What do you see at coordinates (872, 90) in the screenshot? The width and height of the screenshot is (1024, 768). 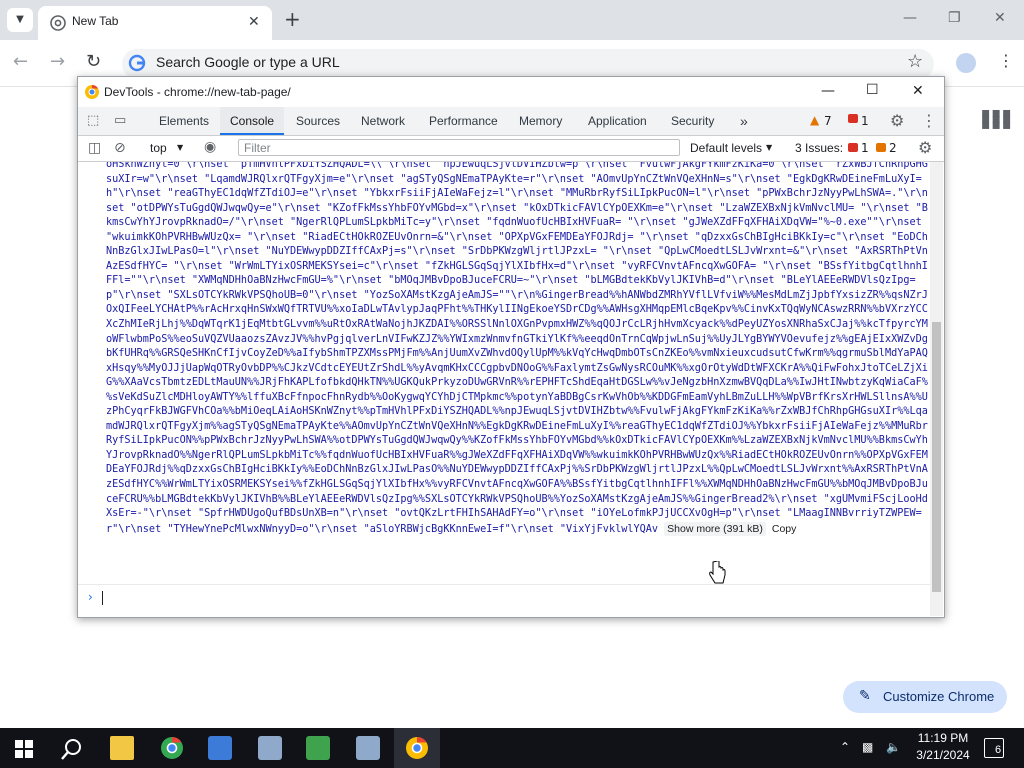 I see `devtools-maximize-icon: ☐` at bounding box center [872, 90].